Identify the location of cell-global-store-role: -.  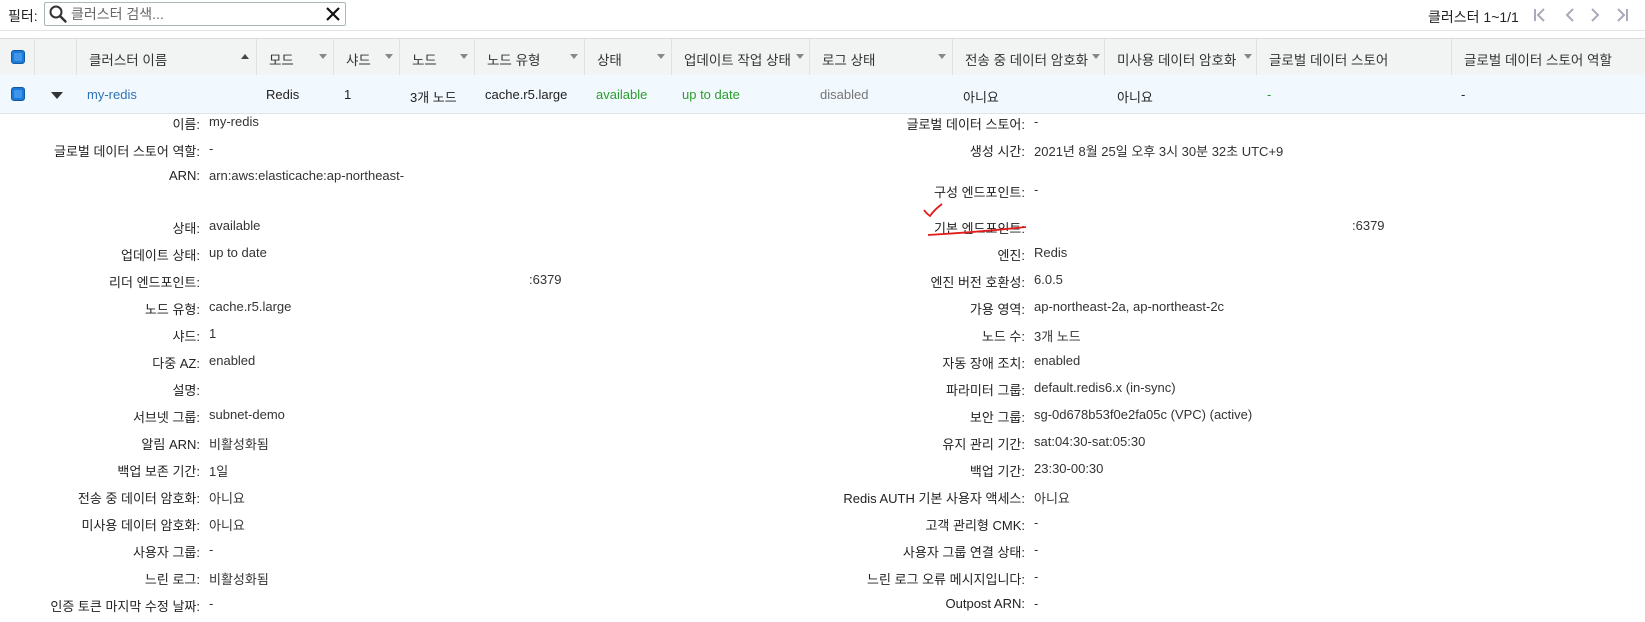
(1463, 94).